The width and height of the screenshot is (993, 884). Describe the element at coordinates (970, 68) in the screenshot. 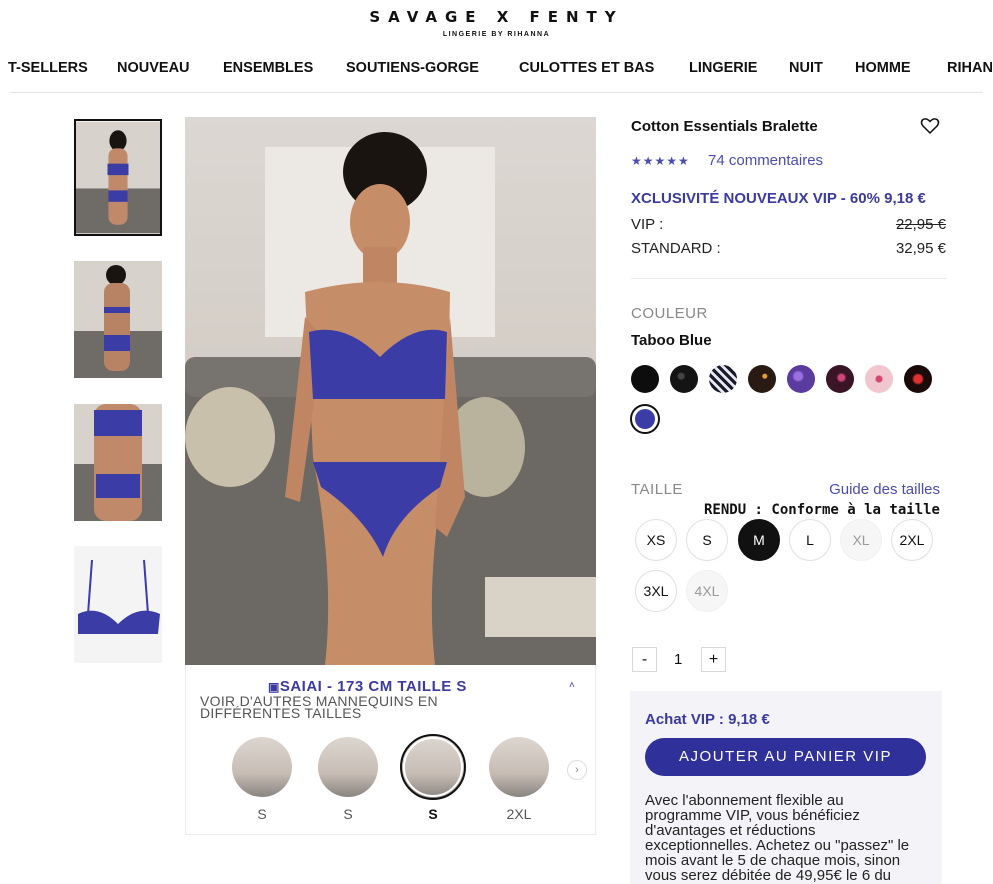

I see `nav-item-rihanna: RIHAN` at that location.